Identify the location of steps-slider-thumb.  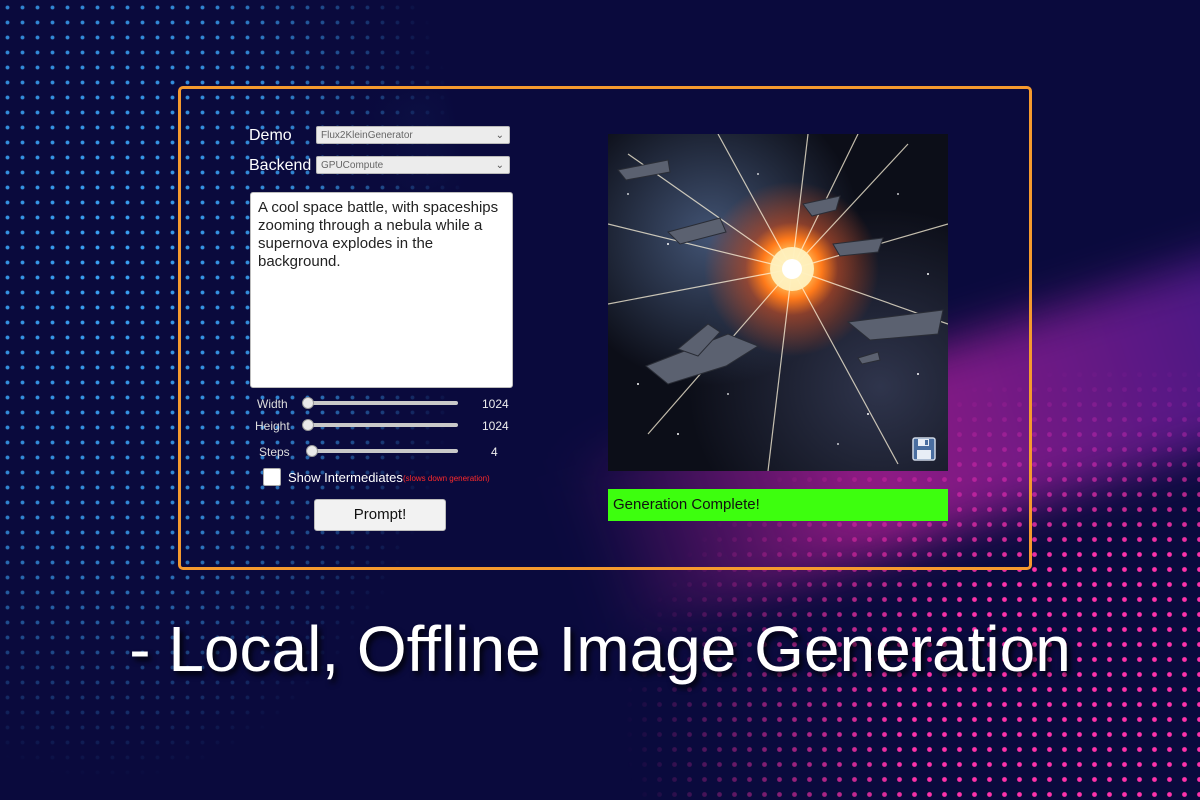
(312, 451).